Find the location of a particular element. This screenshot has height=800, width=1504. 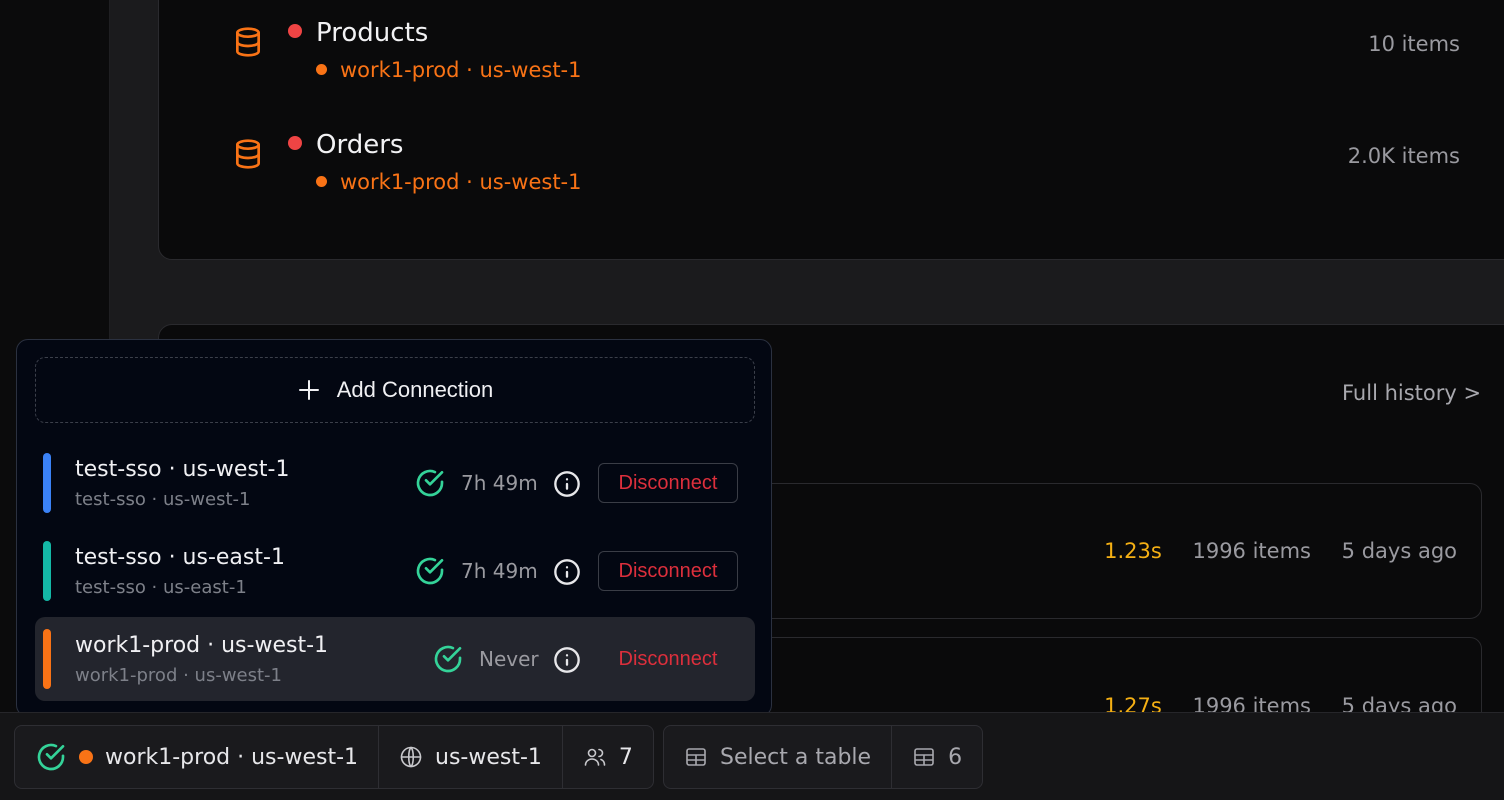

full-history-link: Full history > is located at coordinates (1411, 393).